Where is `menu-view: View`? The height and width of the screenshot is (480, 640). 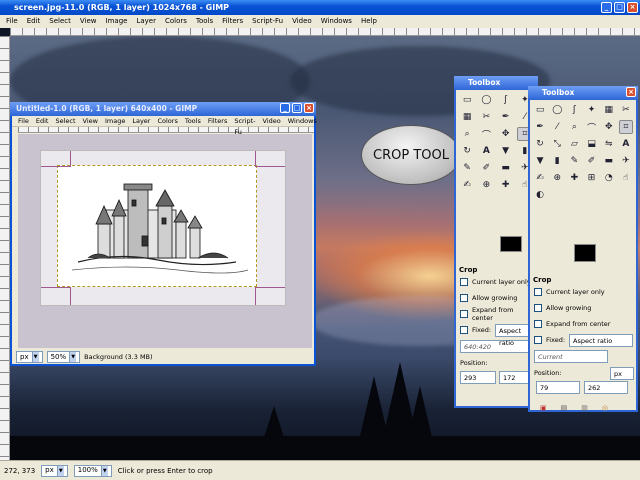 menu-view: View is located at coordinates (88, 21).